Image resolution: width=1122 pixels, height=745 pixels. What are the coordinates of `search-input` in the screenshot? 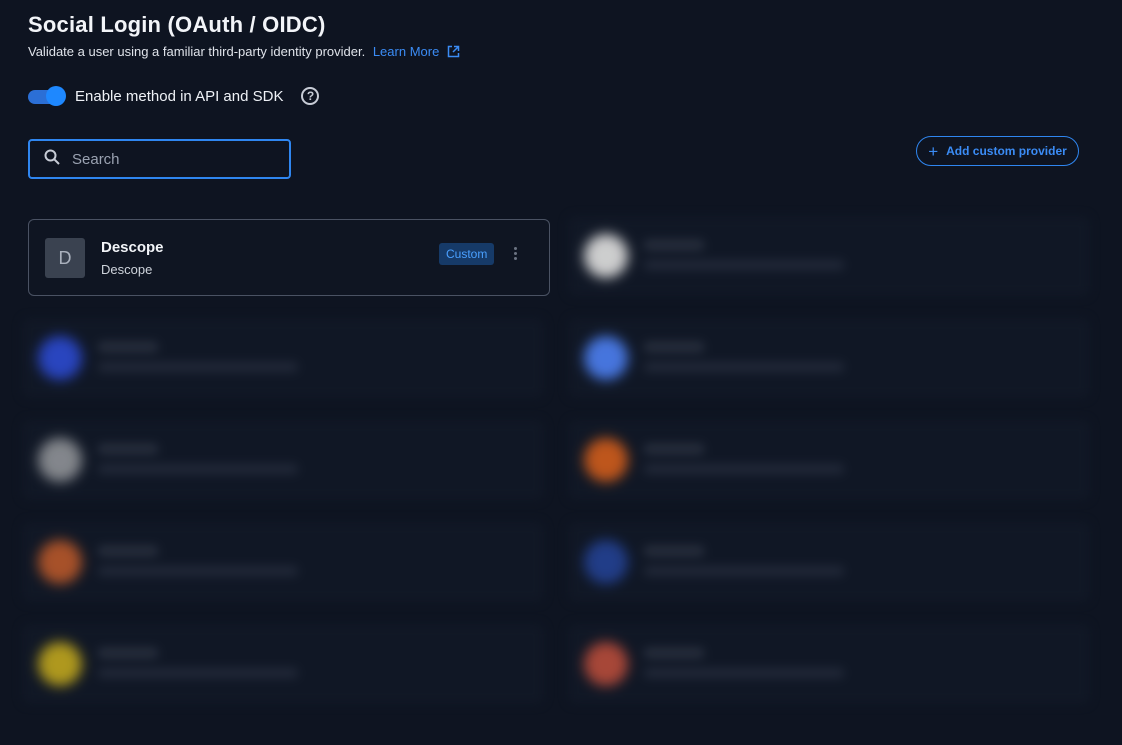 It's located at (172, 159).